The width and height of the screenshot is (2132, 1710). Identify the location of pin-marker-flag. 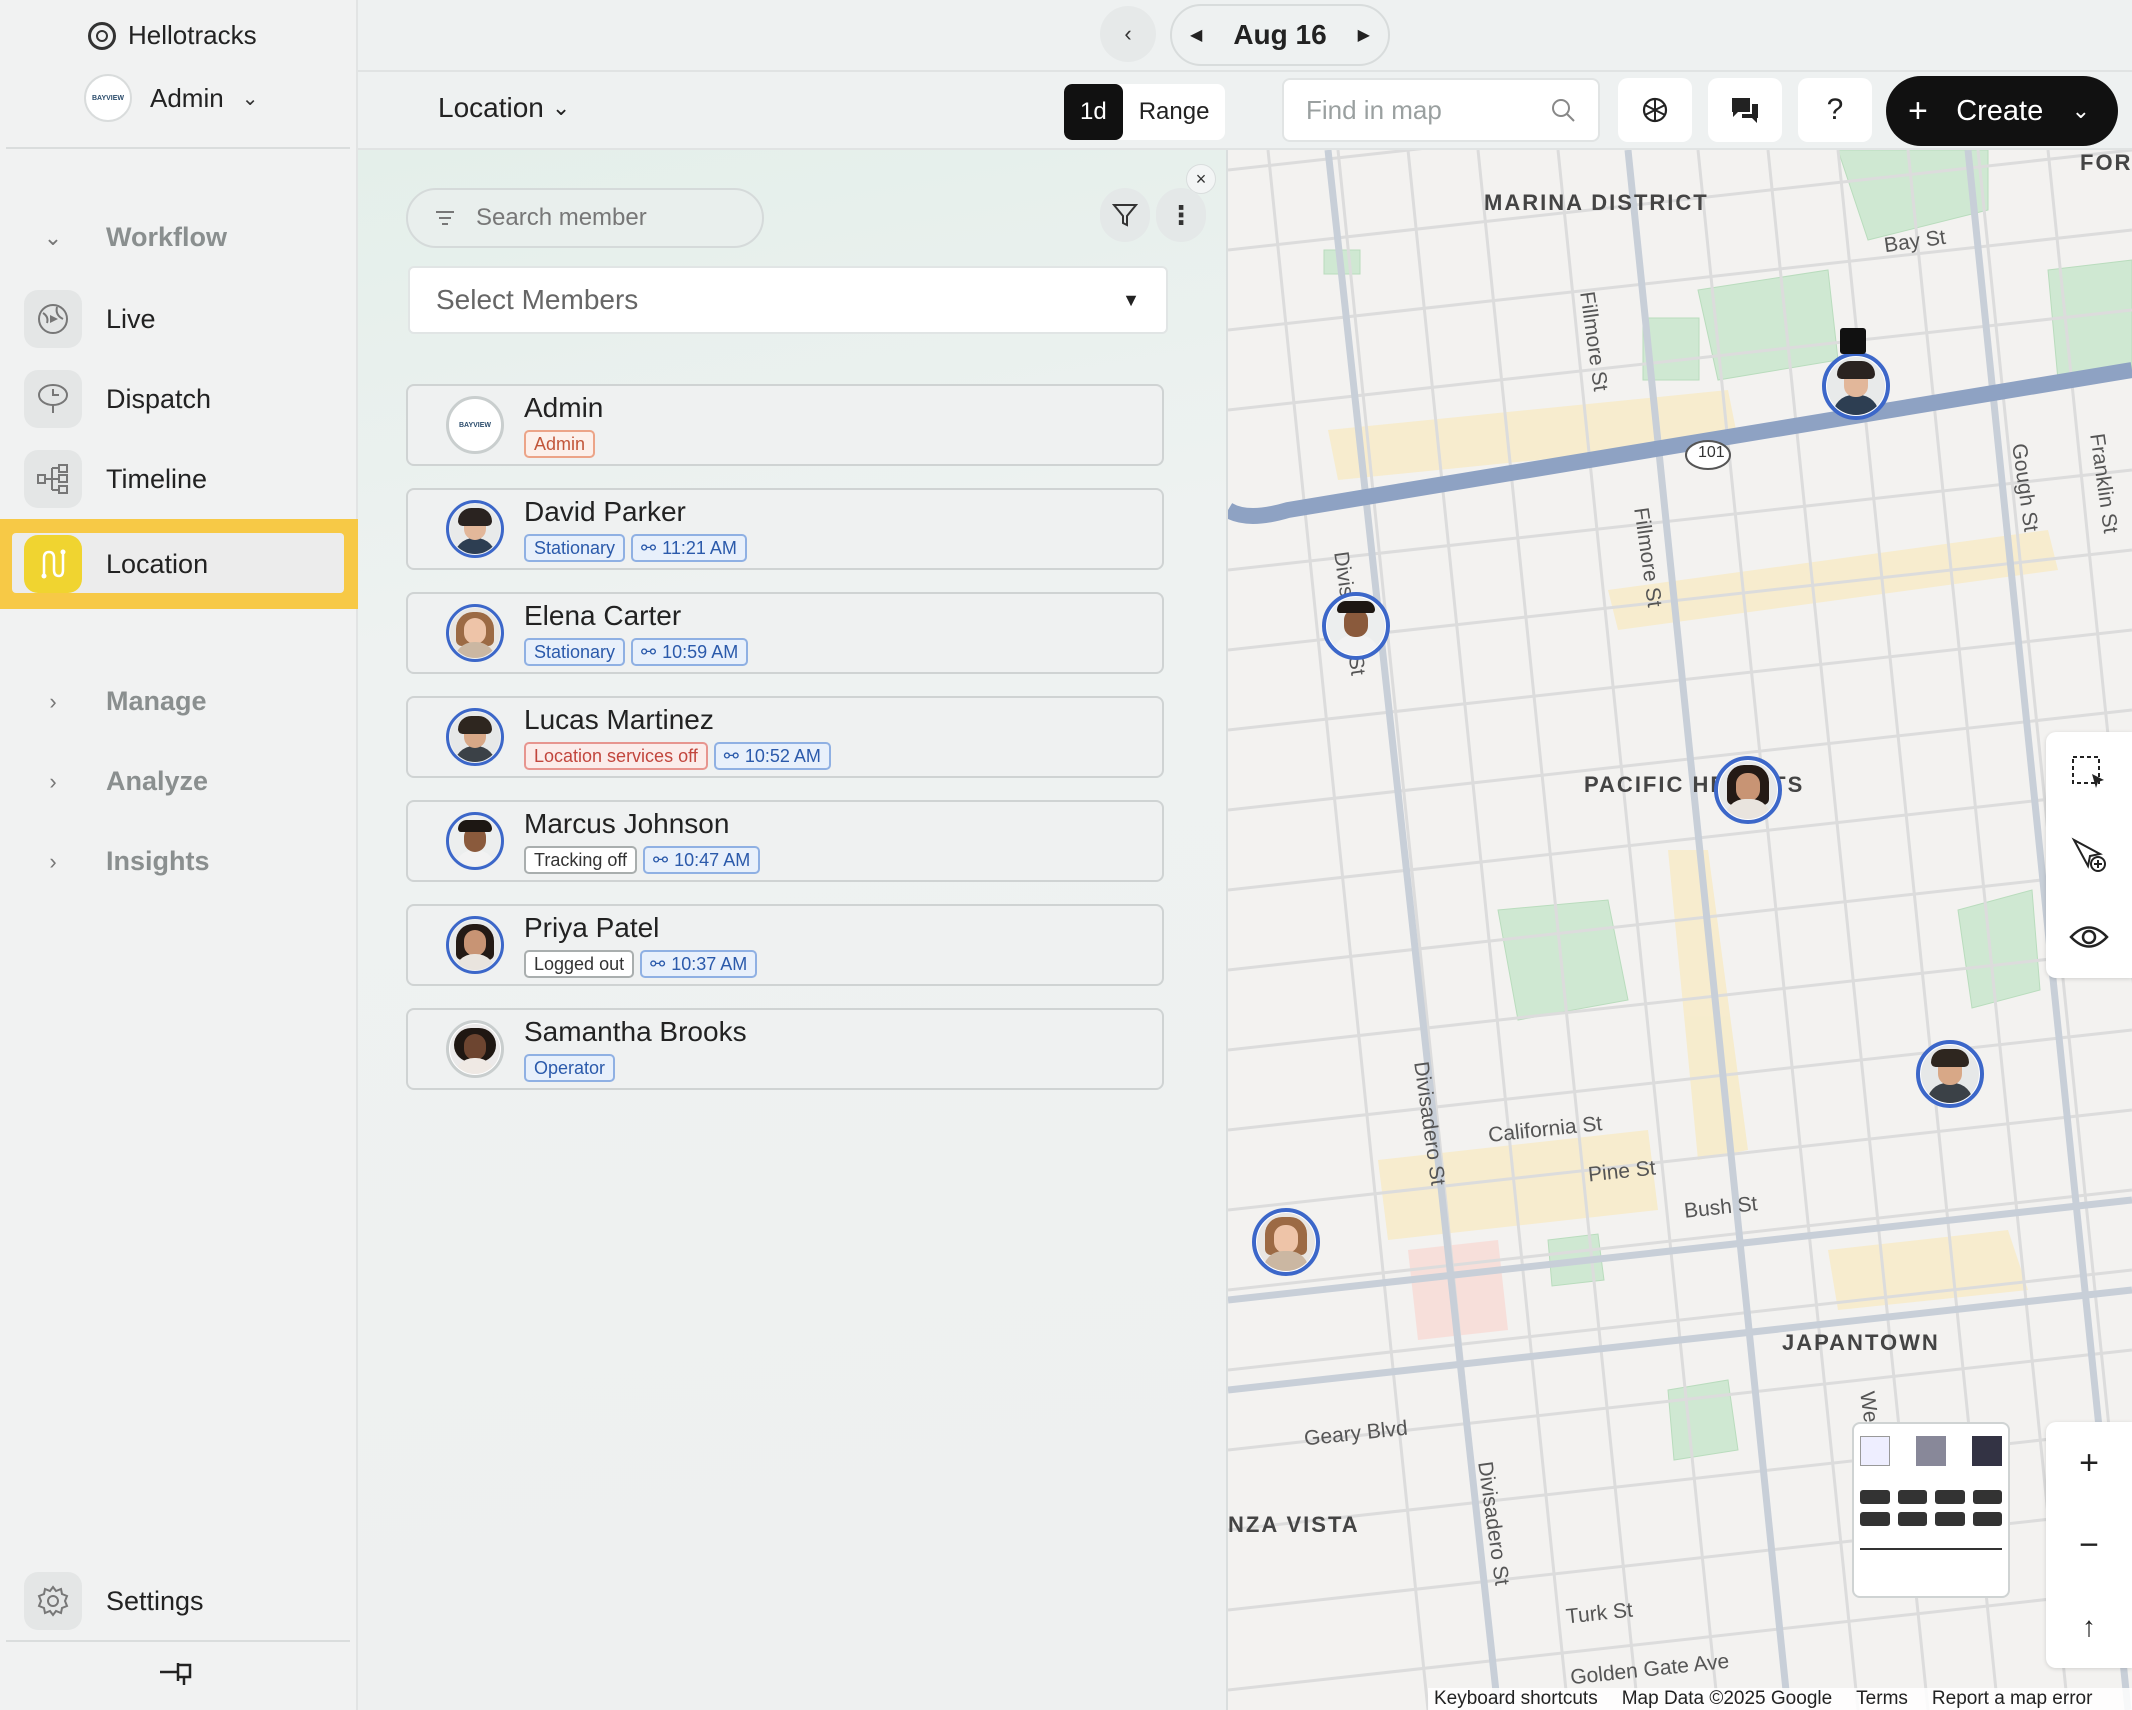
(1853, 341).